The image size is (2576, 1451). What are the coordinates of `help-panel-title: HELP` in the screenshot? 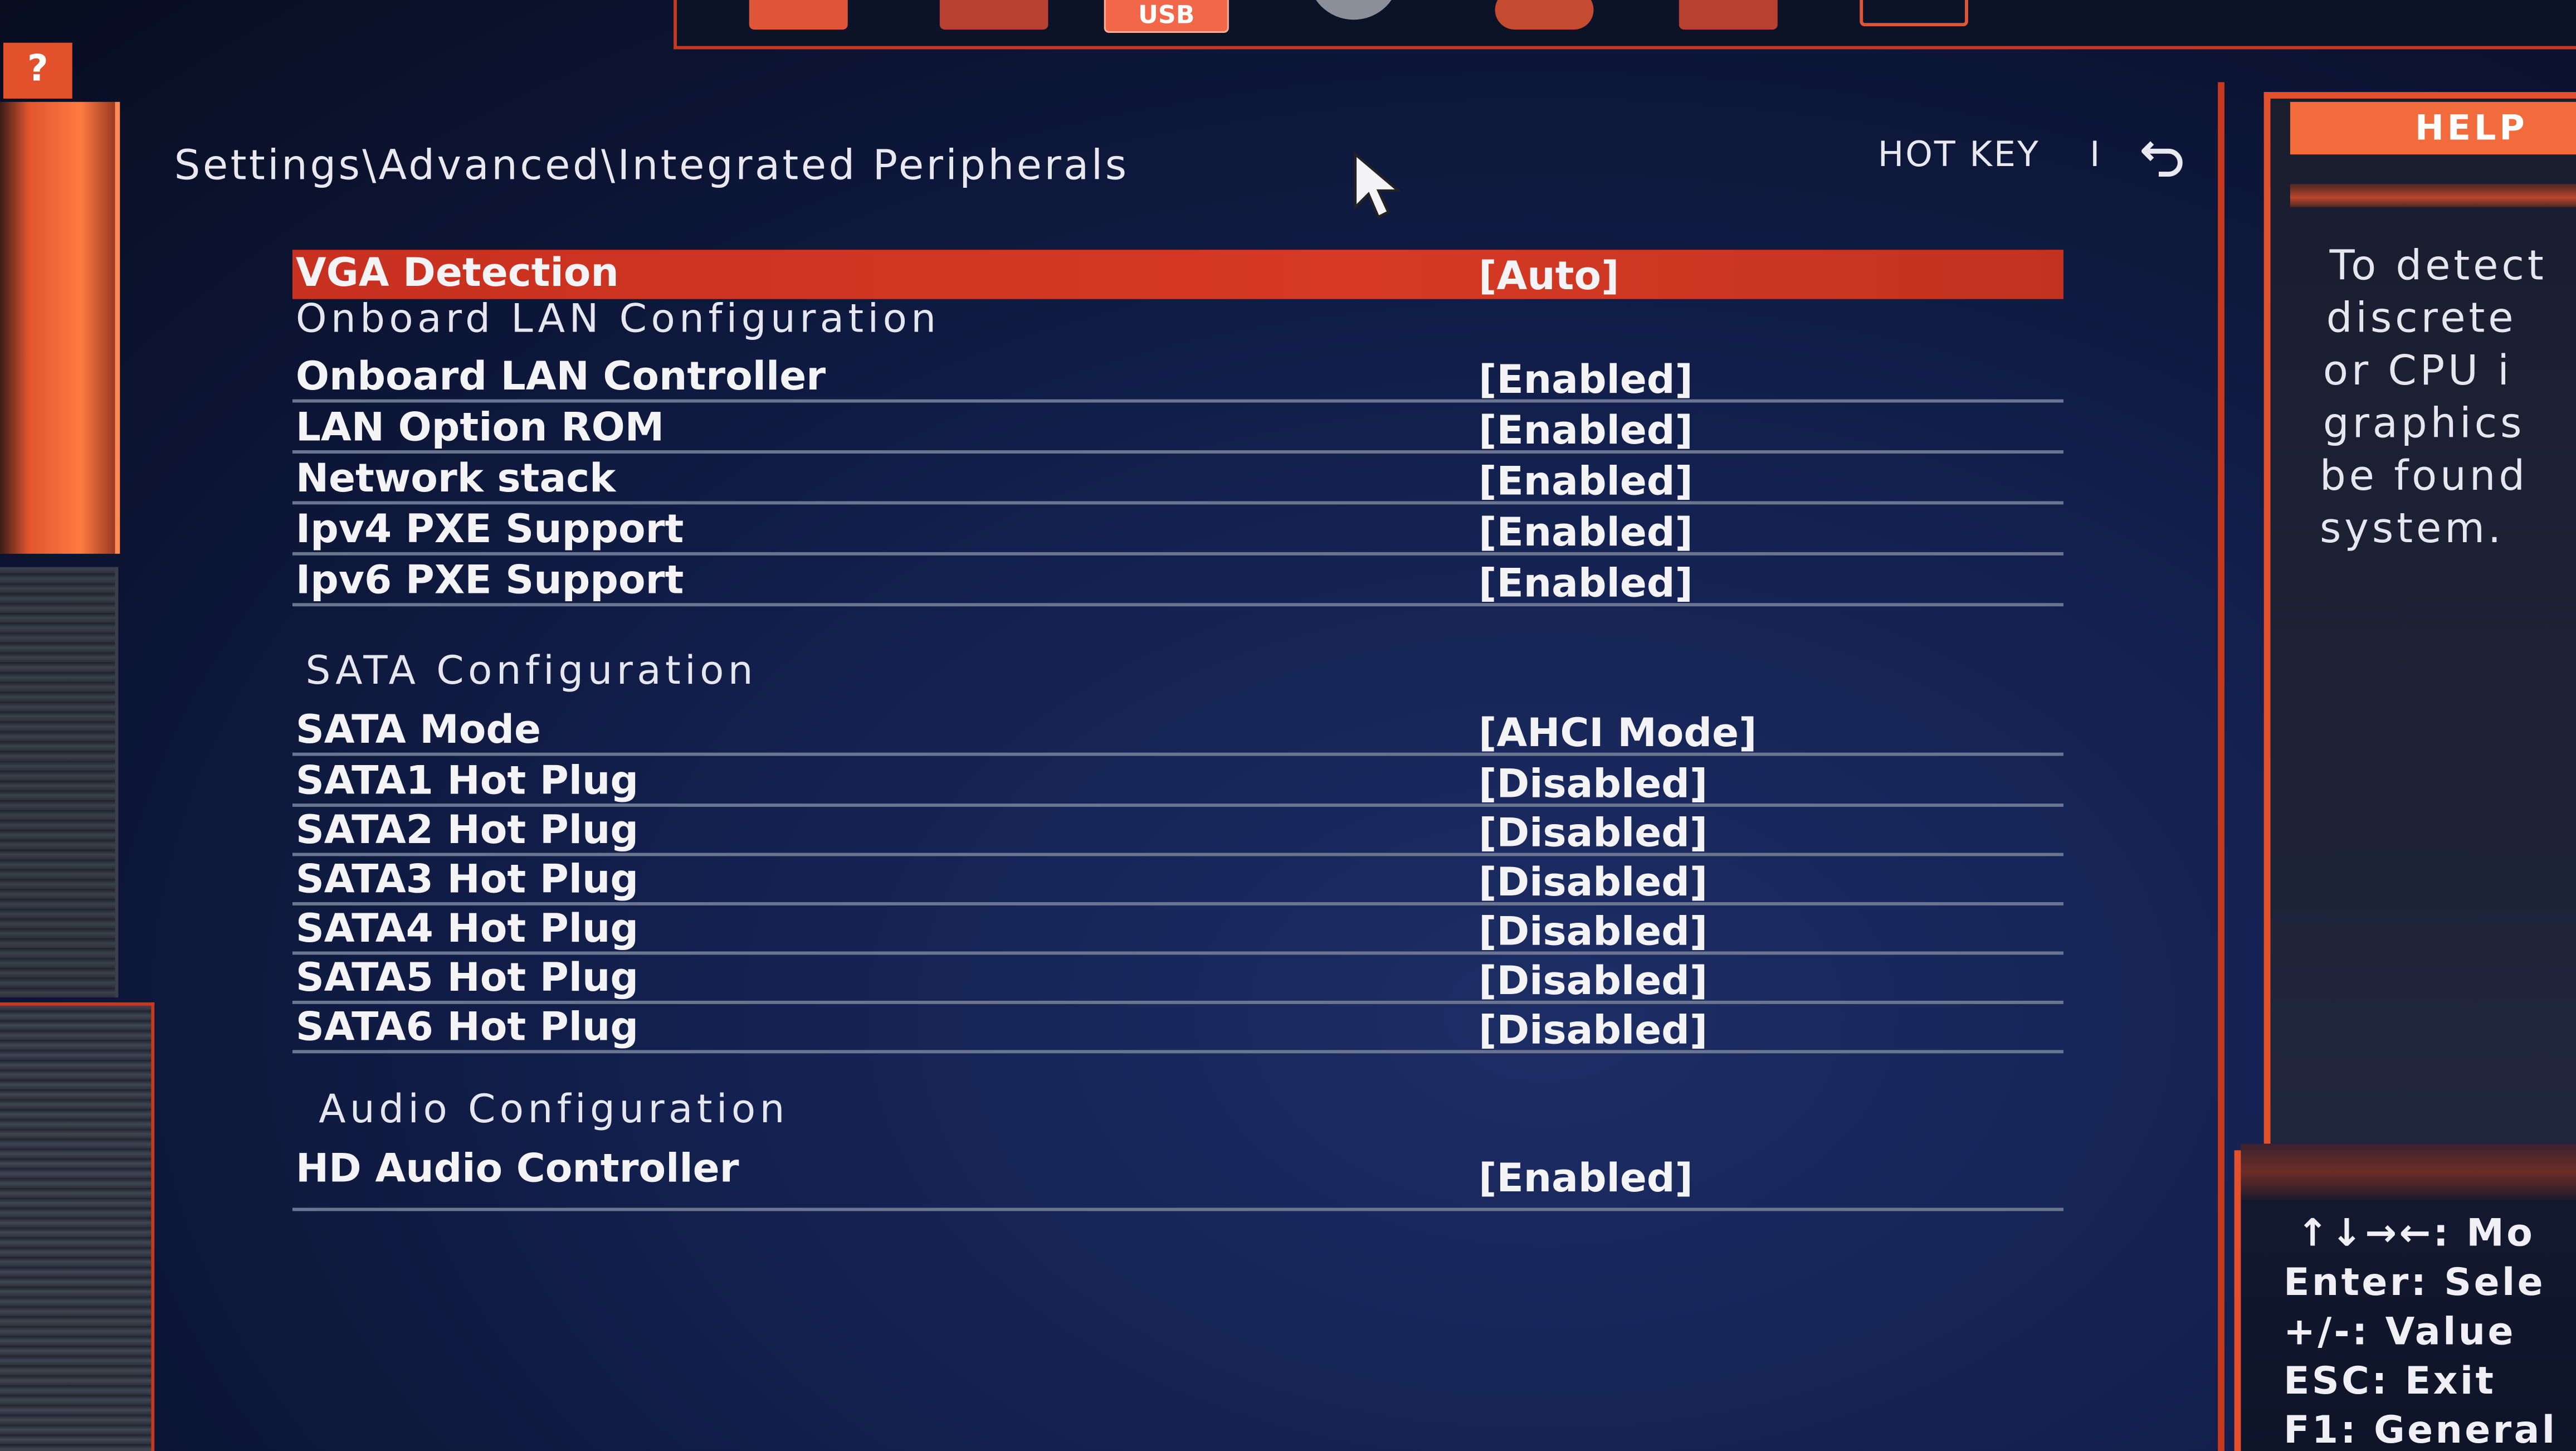 It's located at (2433, 128).